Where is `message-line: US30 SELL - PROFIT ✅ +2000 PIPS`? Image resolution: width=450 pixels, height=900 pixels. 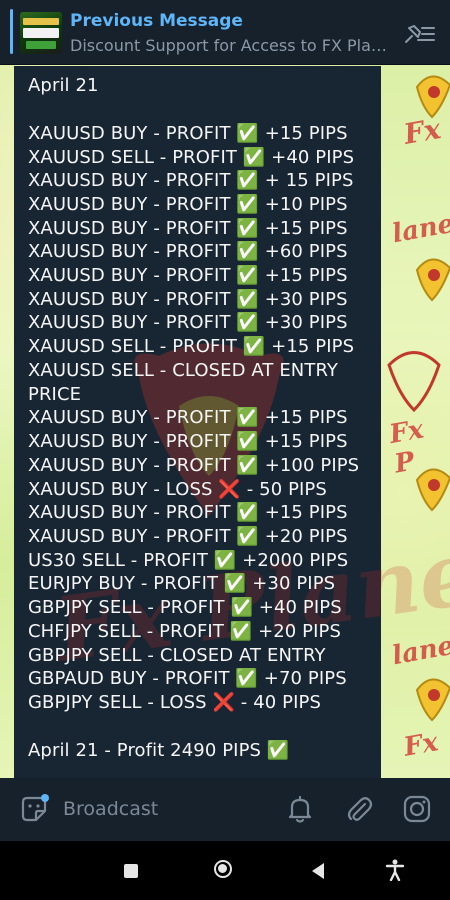 message-line: US30 SELL - PROFIT ✅ +2000 PIPS is located at coordinates (188, 560).